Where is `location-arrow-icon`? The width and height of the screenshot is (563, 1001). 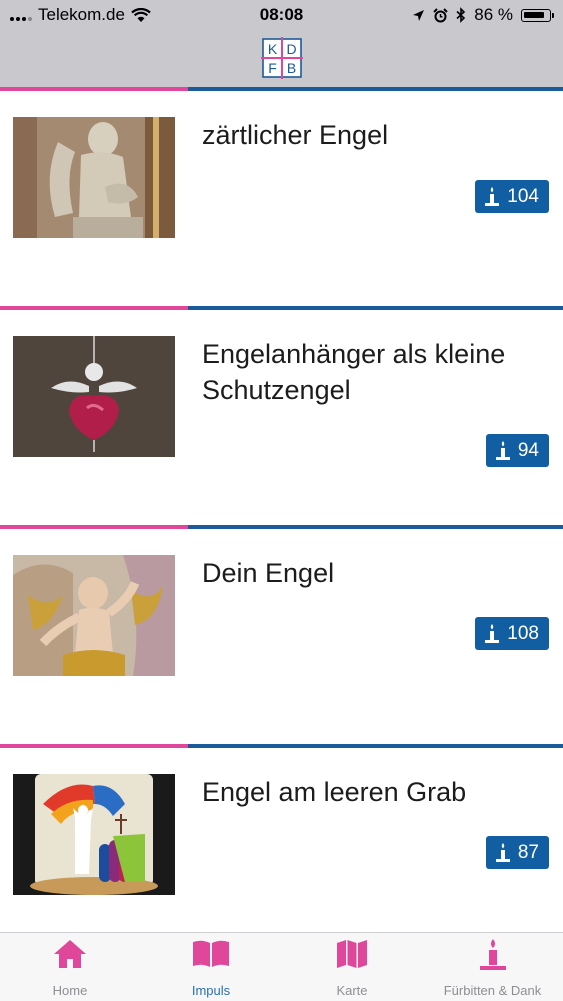 location-arrow-icon is located at coordinates (419, 15).